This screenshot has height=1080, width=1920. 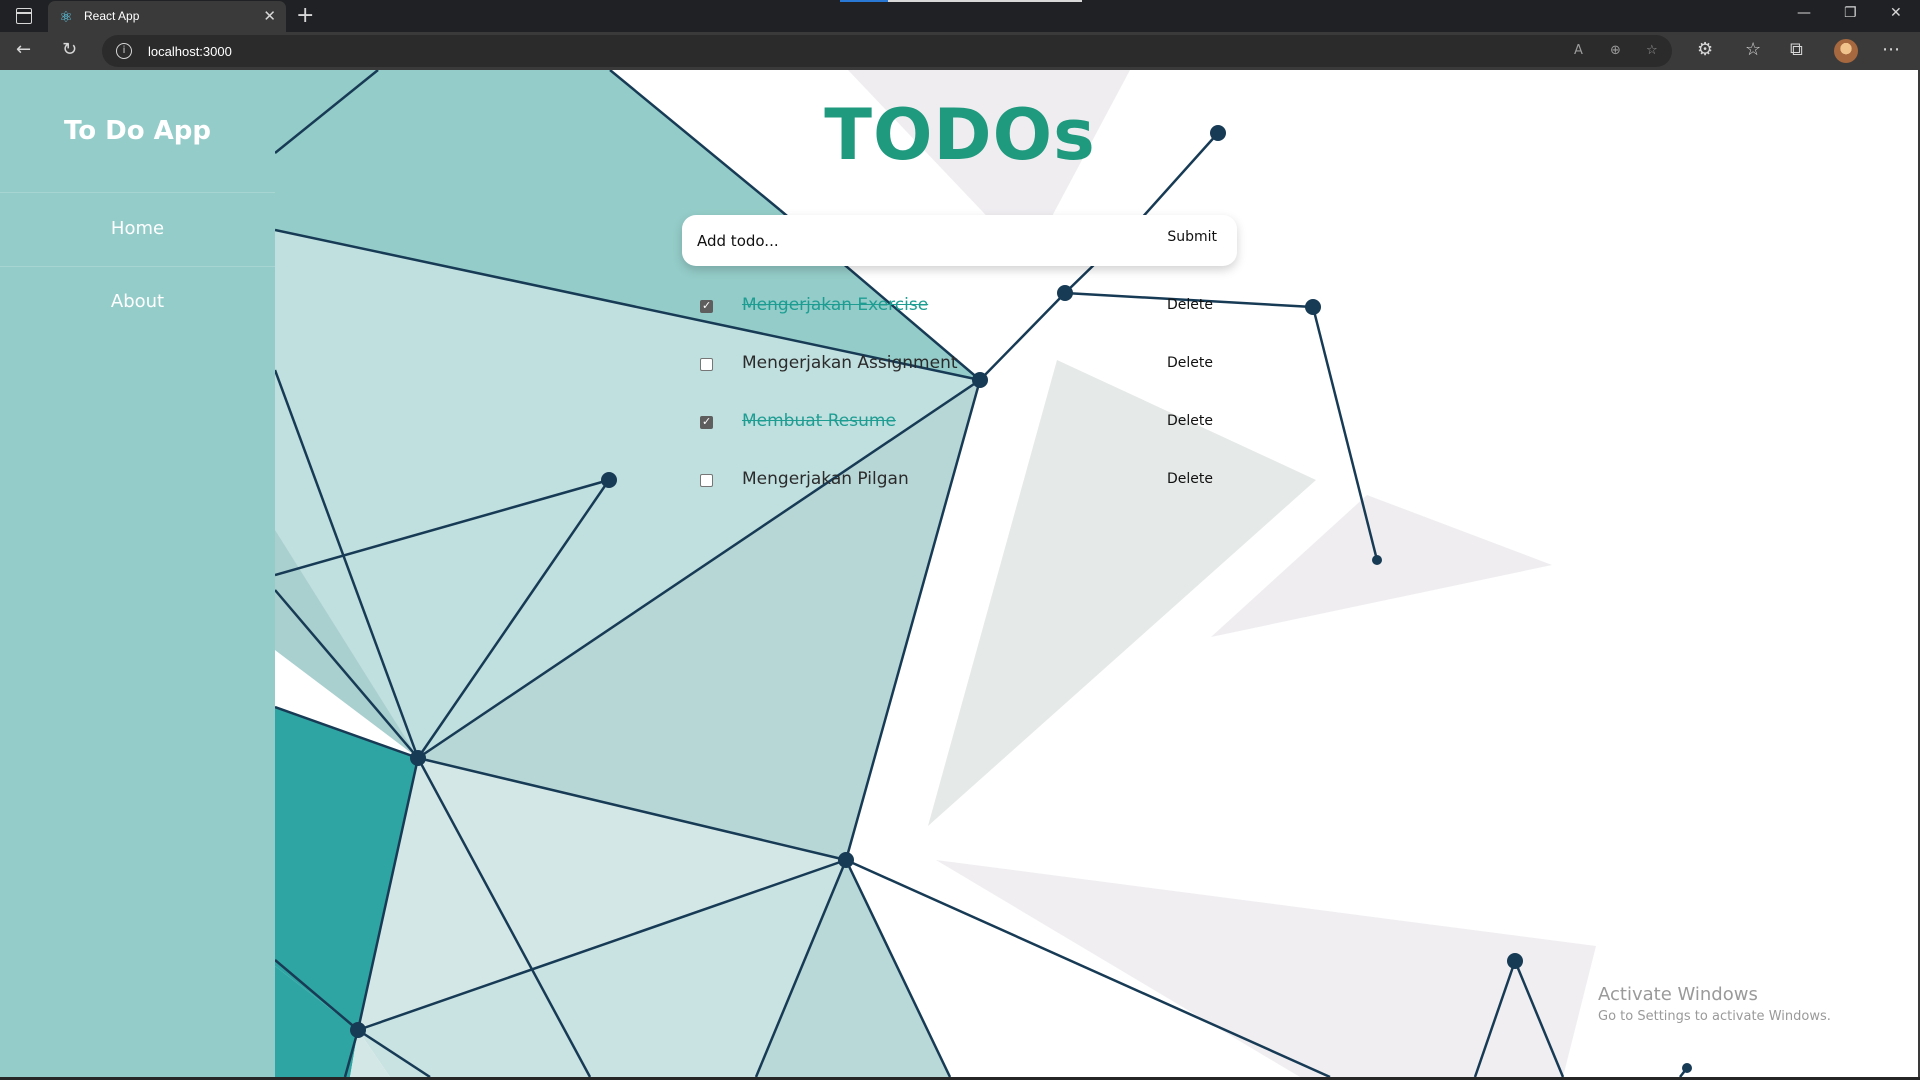 What do you see at coordinates (66, 17) in the screenshot?
I see `react-logo-icon: ⚛` at bounding box center [66, 17].